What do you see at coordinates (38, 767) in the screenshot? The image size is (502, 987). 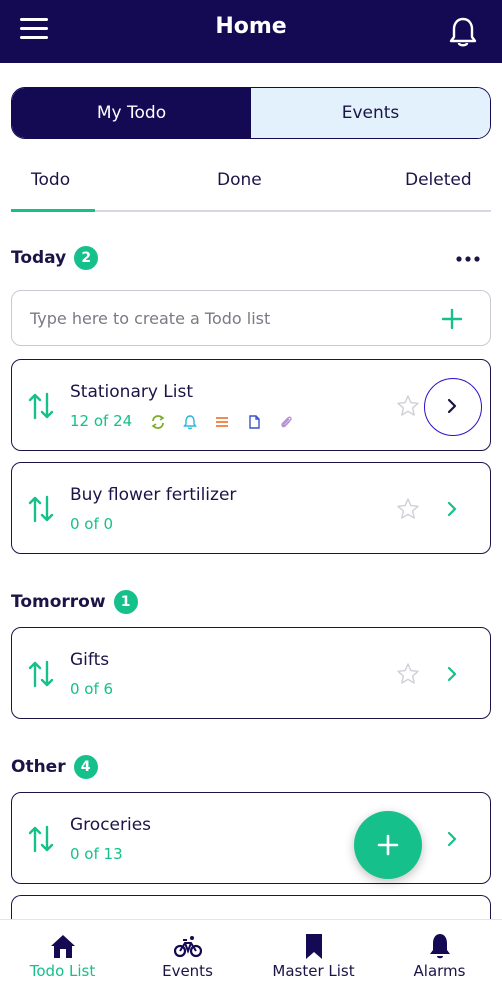 I see `section-label: Other` at bounding box center [38, 767].